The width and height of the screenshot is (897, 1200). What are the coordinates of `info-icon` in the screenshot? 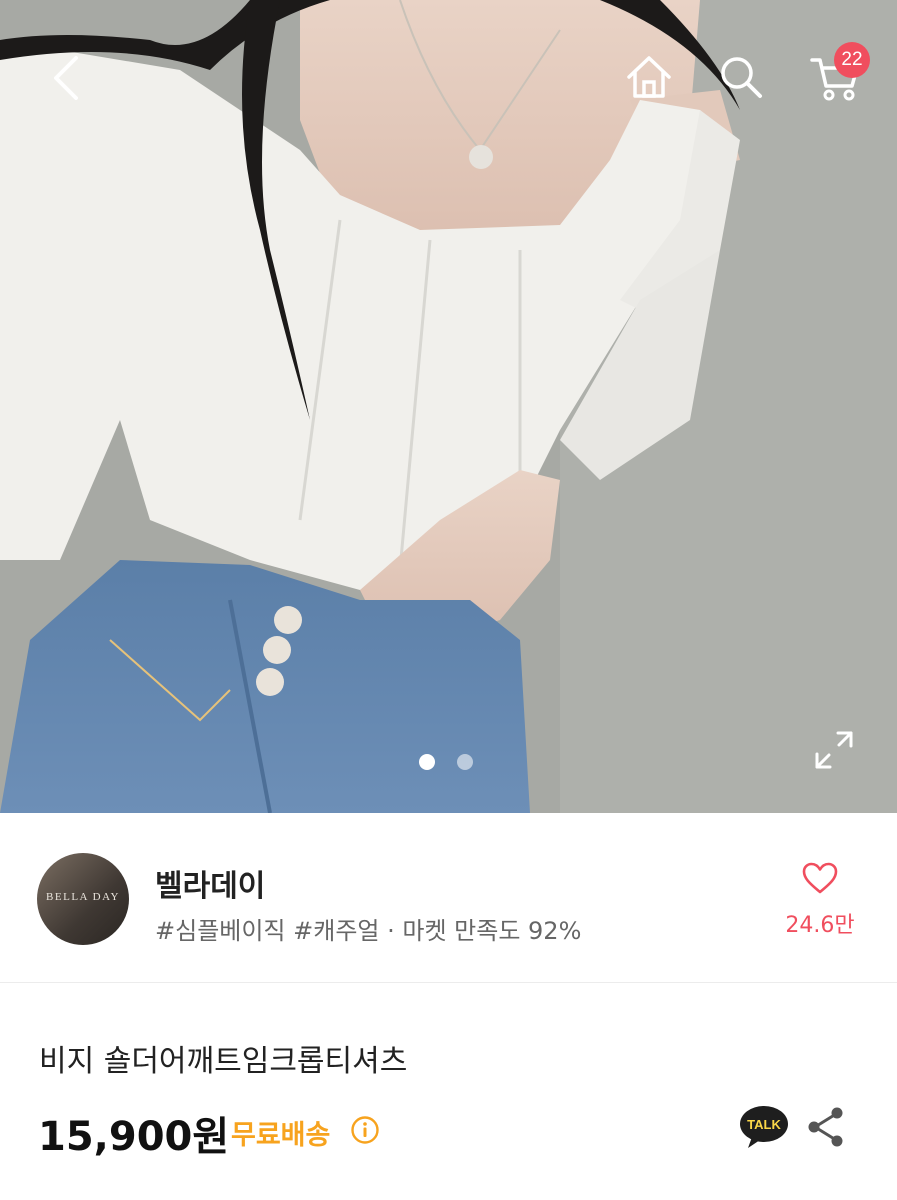 It's located at (365, 1130).